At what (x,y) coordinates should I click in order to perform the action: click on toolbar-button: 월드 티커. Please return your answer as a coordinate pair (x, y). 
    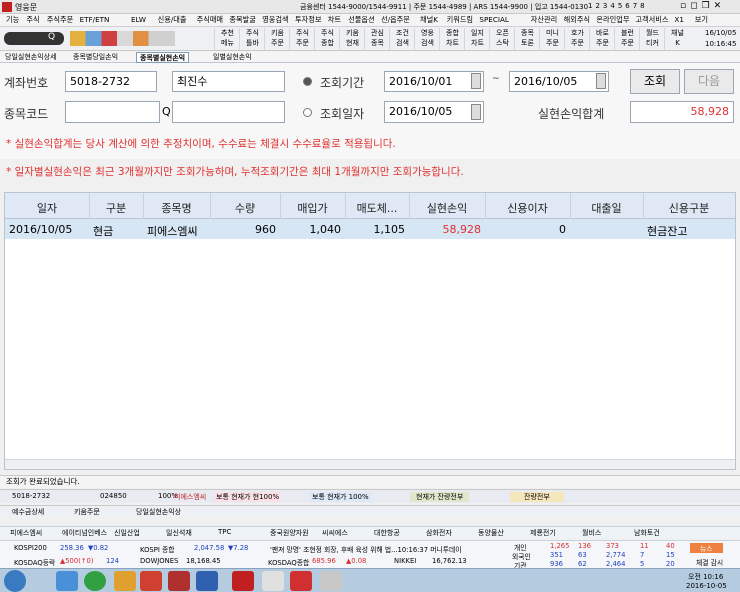
    Looking at the image, I should click on (652, 39).